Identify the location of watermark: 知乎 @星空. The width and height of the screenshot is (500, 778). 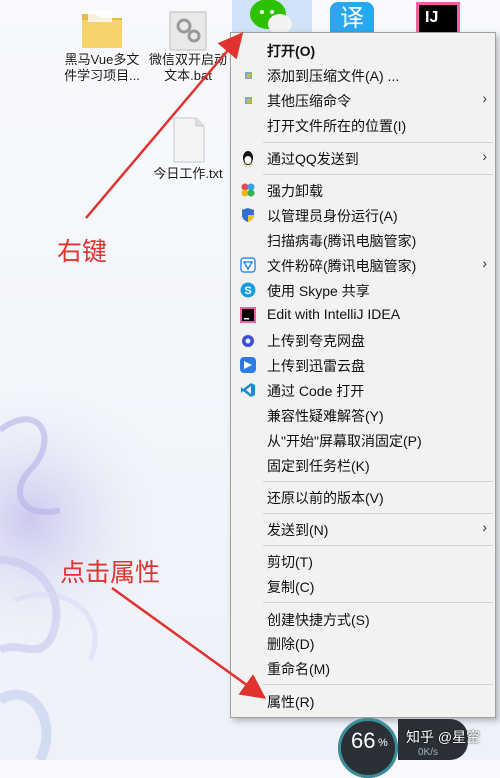
(443, 737).